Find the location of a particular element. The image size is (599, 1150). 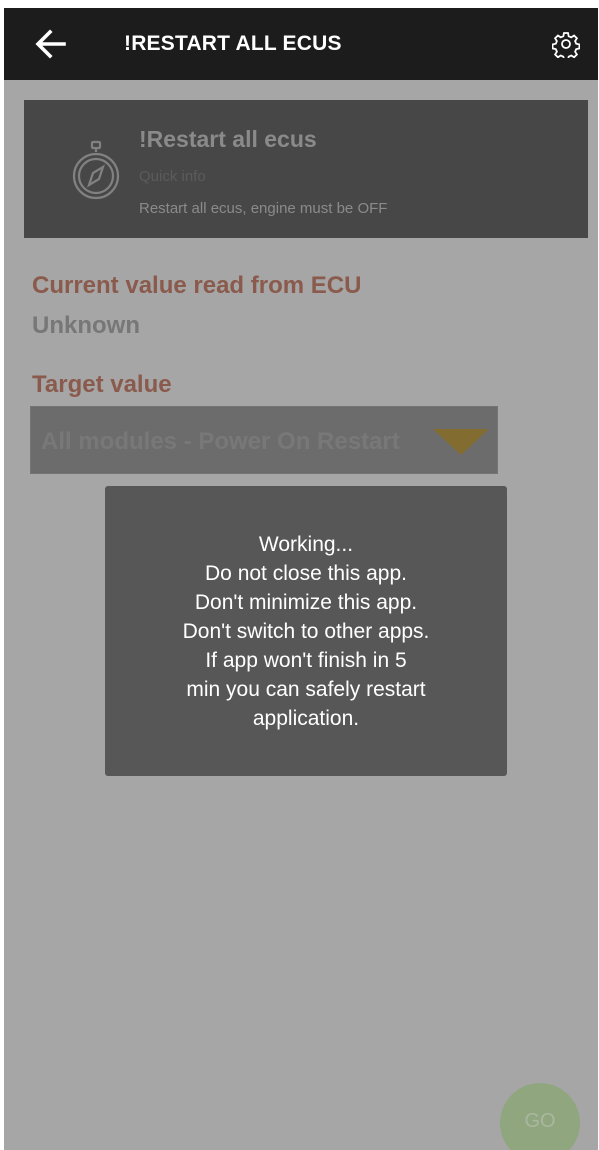

go-button: GO is located at coordinates (540, 1116).